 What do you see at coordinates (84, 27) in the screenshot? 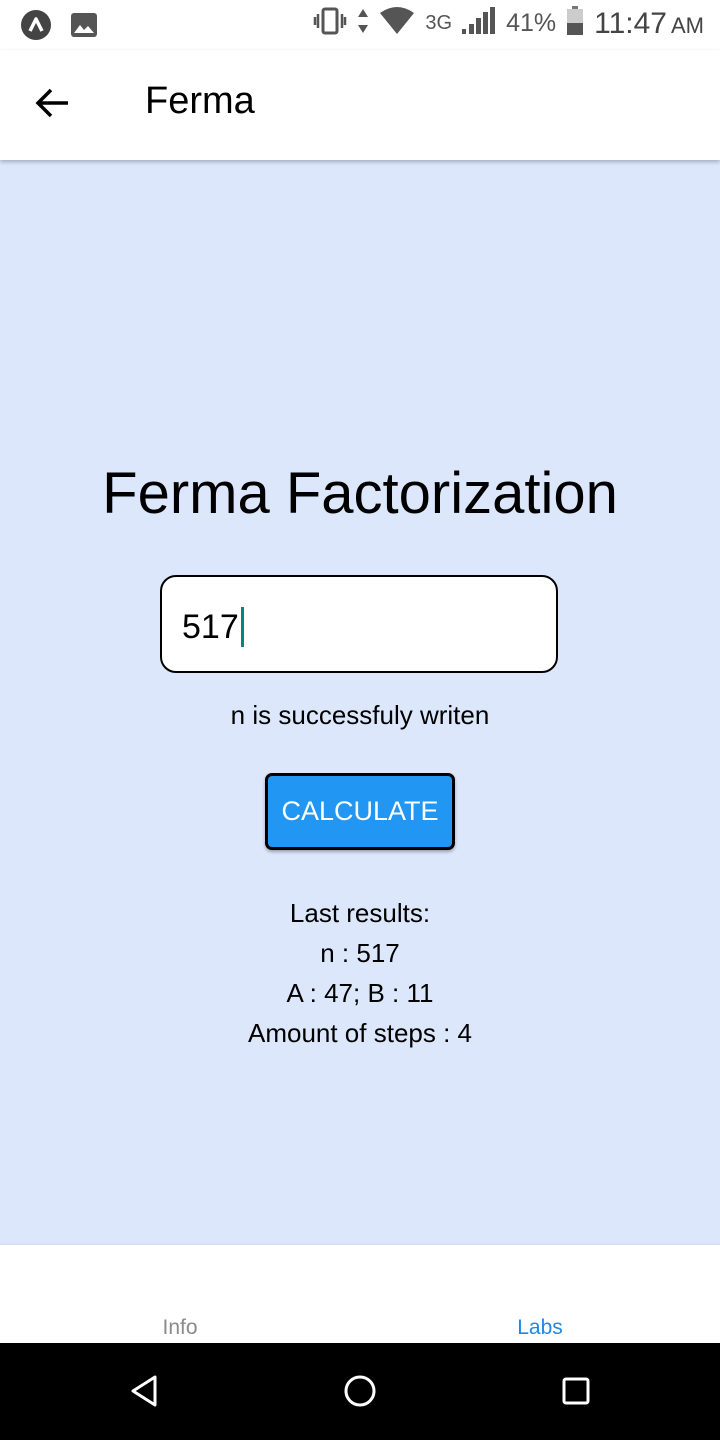
I see `image-notification-icon` at bounding box center [84, 27].